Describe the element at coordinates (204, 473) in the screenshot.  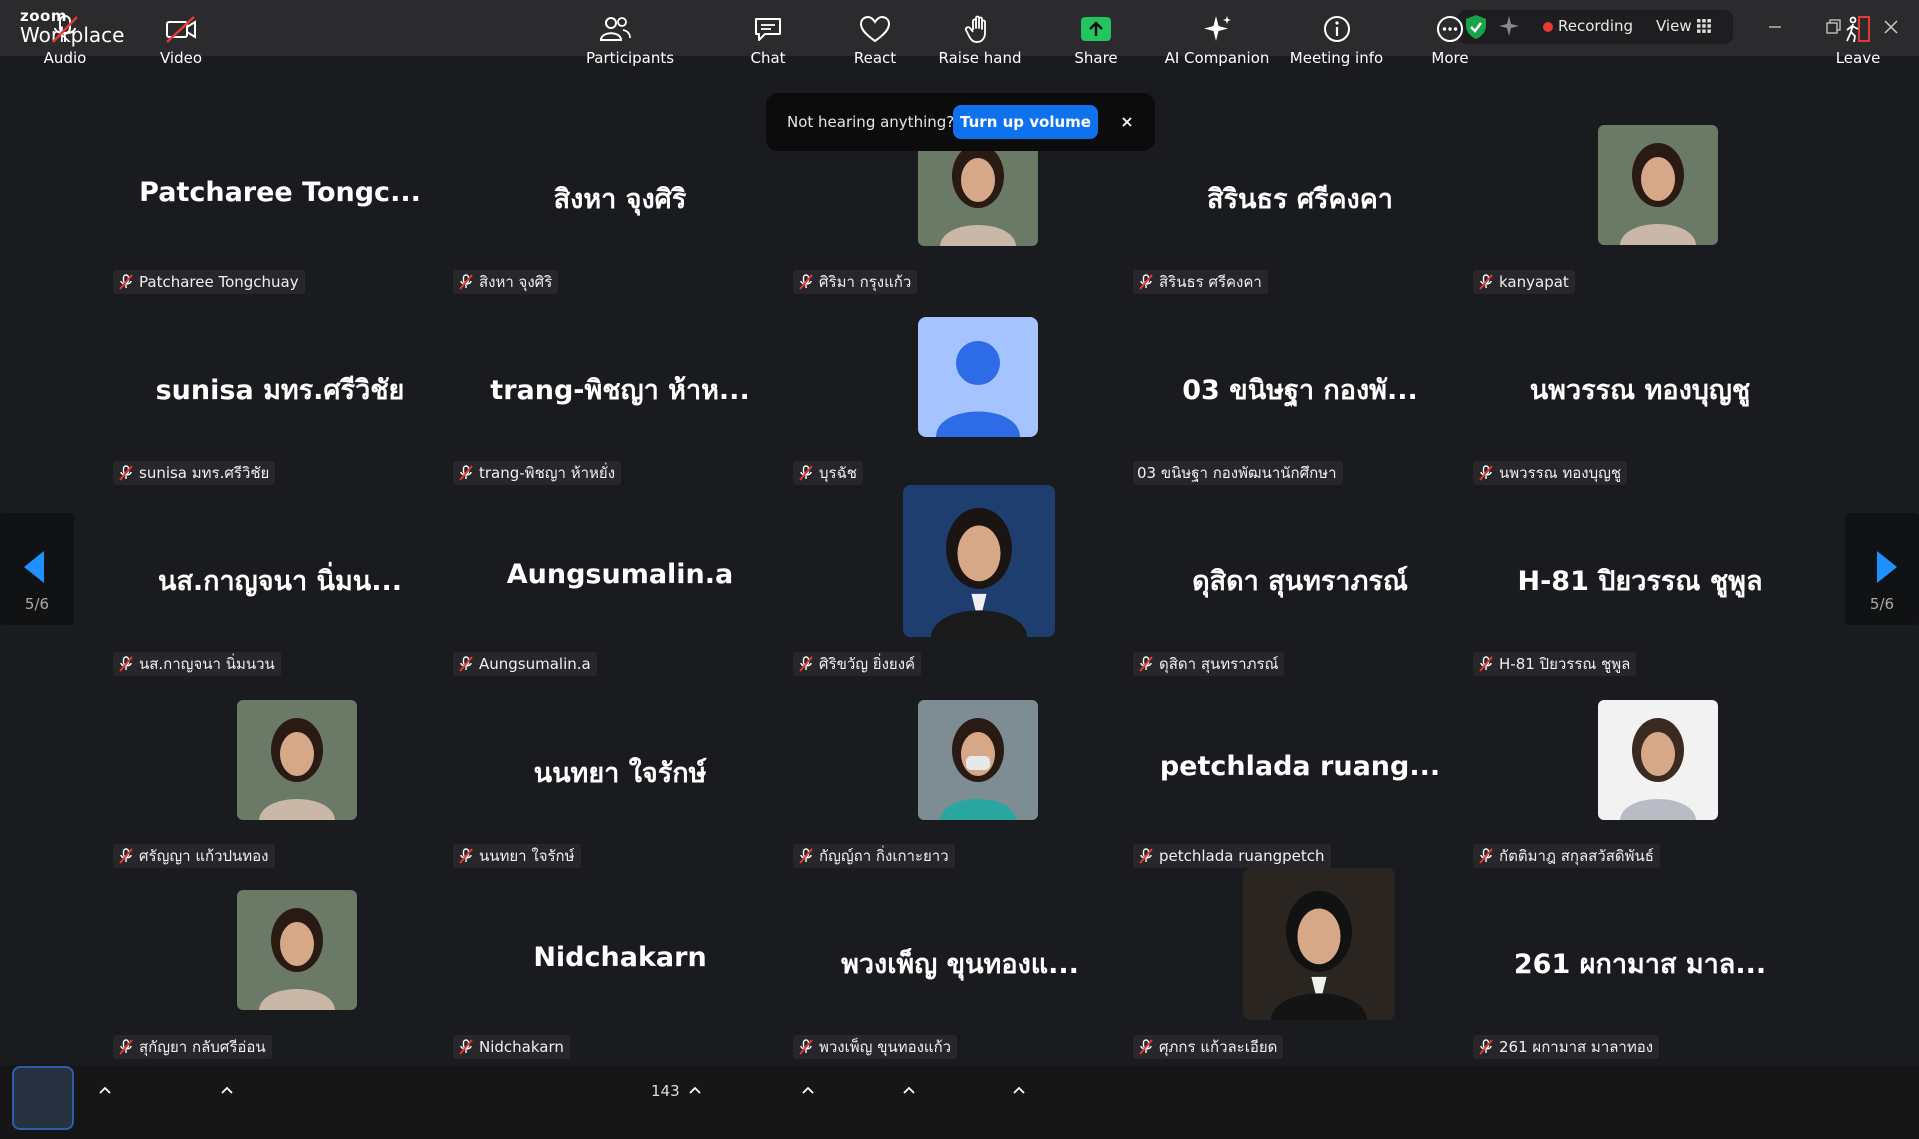
I see `participant-name-text: sunisa มทร.ศรีวิชัย` at that location.